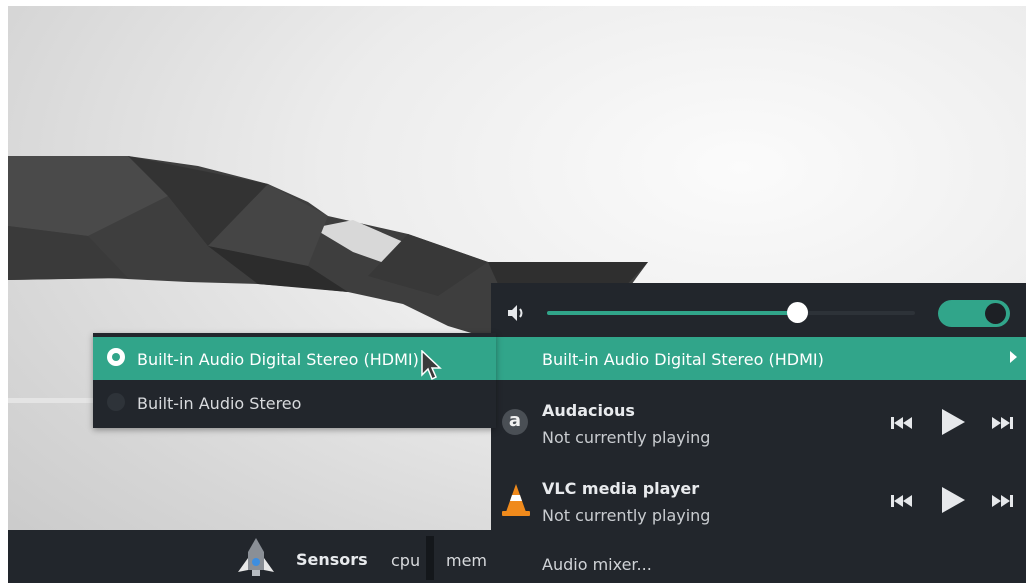 This screenshot has width=1026, height=583. What do you see at coordinates (332, 559) in the screenshot?
I see `sensors-widget-title: Sensors` at bounding box center [332, 559].